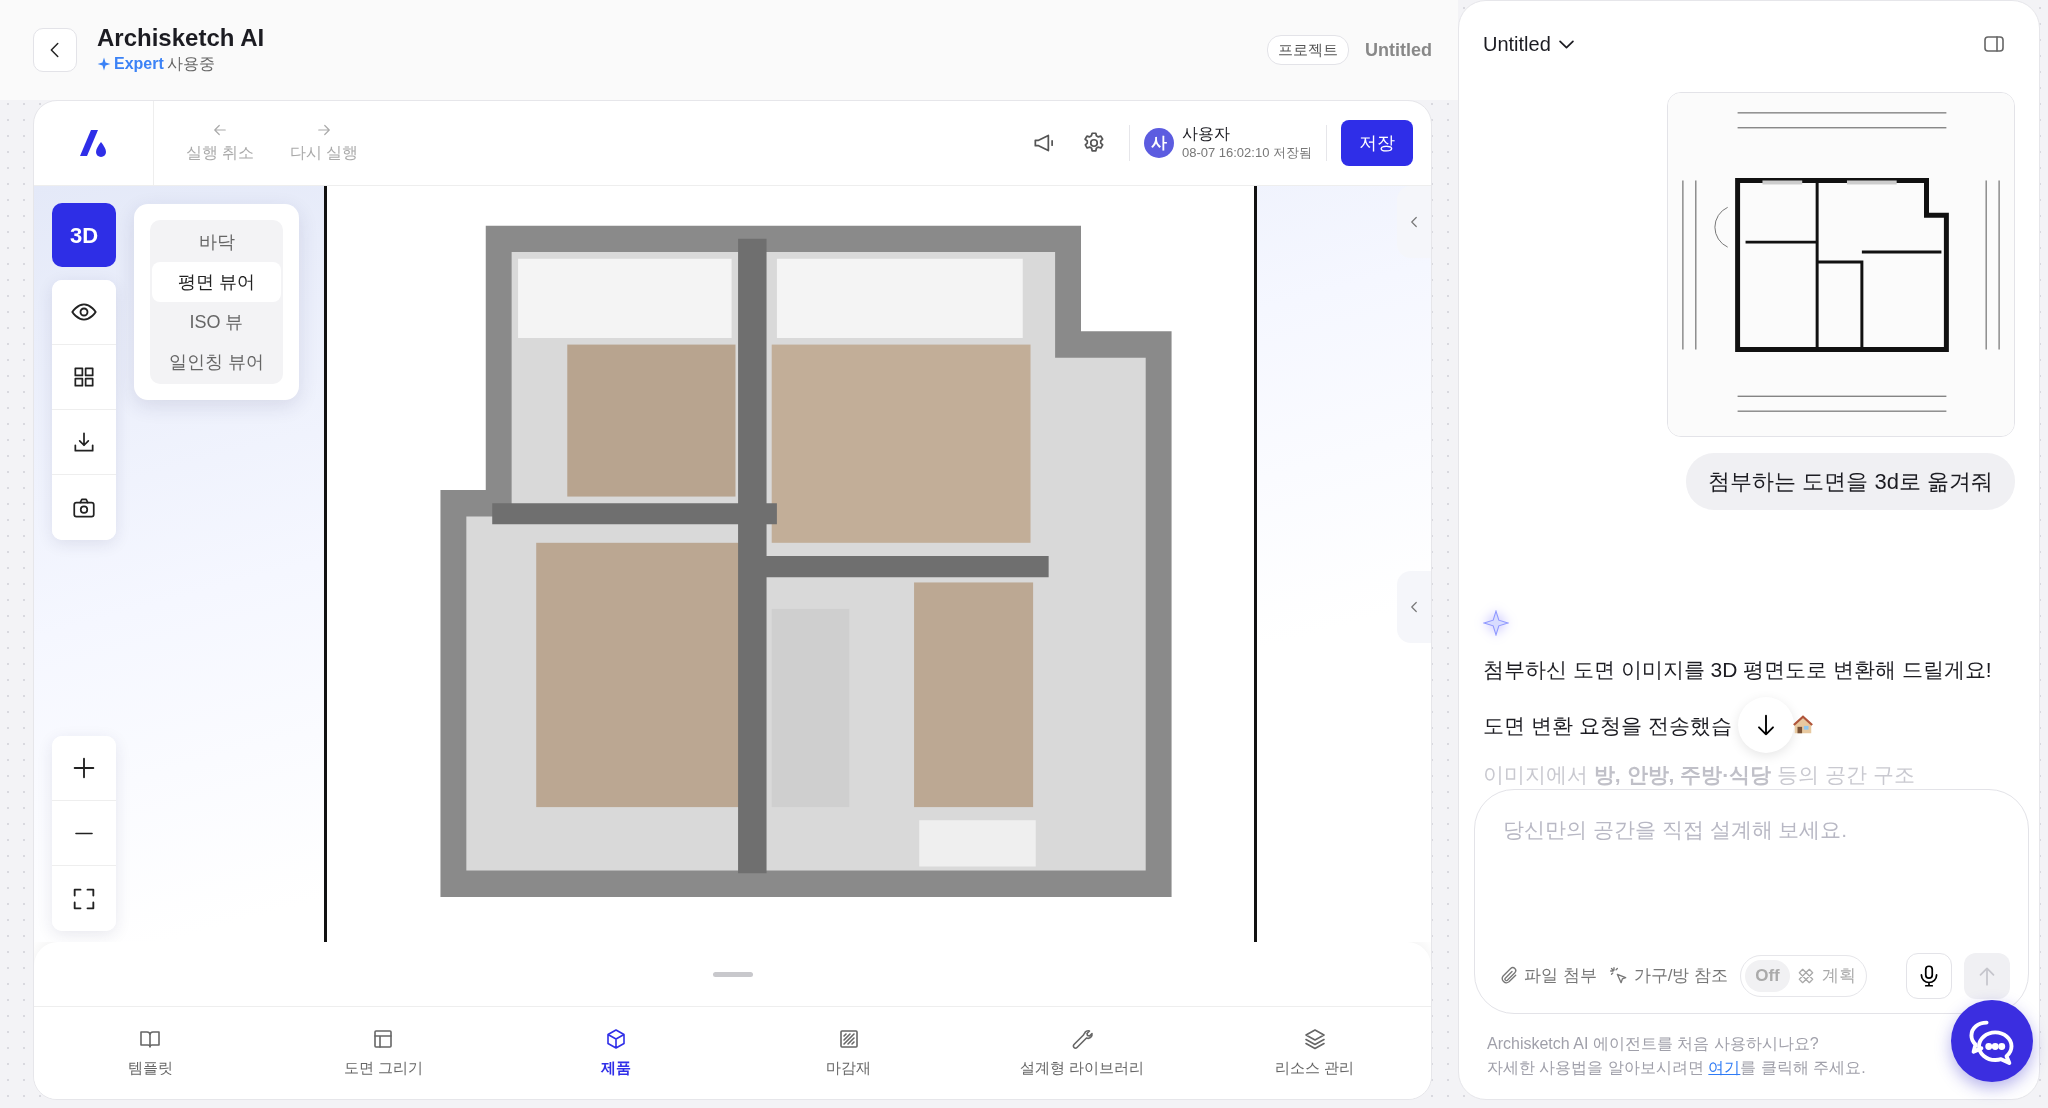 The width and height of the screenshot is (2048, 1108). Describe the element at coordinates (1314, 1038) in the screenshot. I see `layers-icon` at that location.